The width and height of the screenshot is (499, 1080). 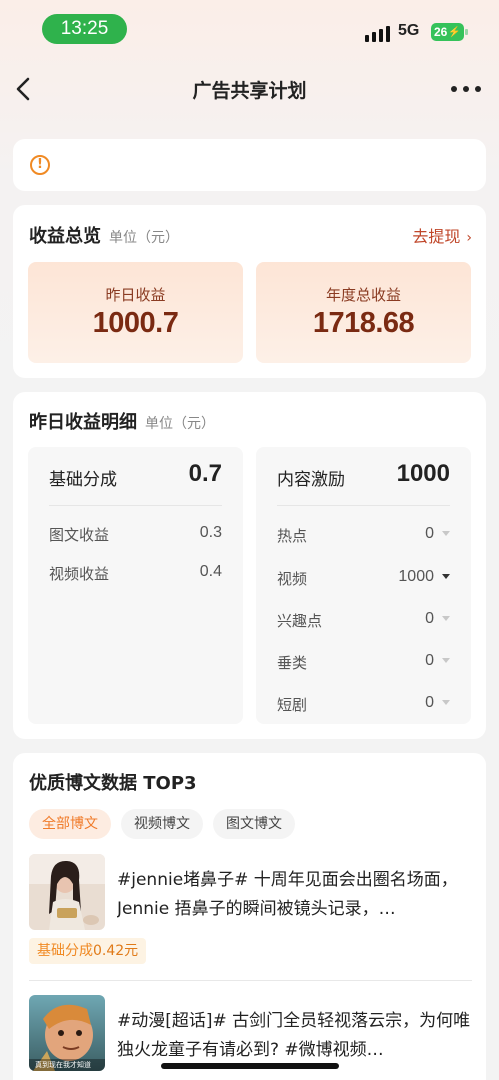 I want to click on row-label: 视频, so click(x=292, y=579).